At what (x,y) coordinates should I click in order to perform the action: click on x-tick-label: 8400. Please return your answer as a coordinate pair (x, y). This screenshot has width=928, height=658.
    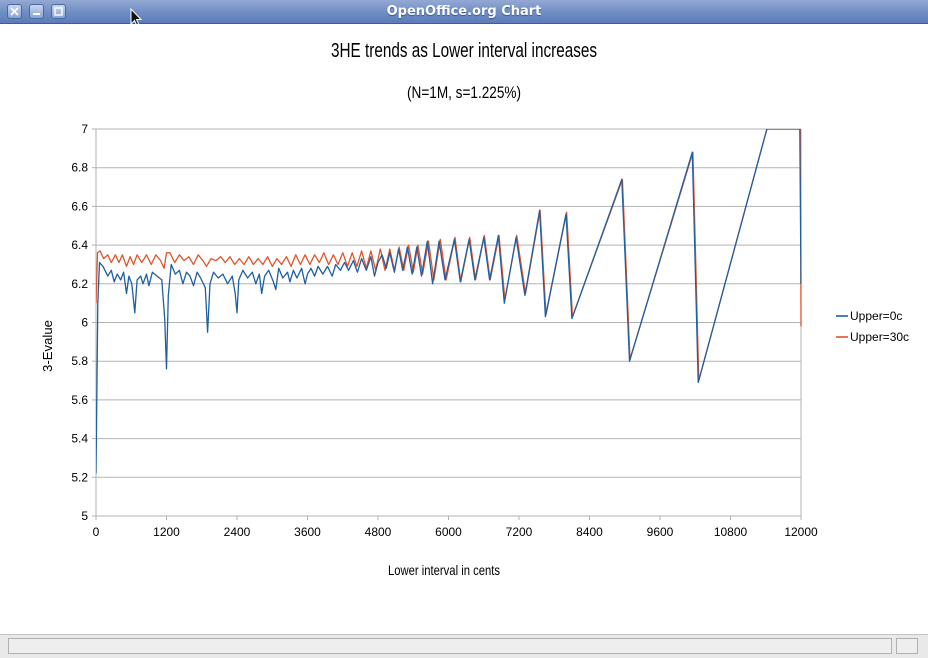
    Looking at the image, I should click on (589, 532).